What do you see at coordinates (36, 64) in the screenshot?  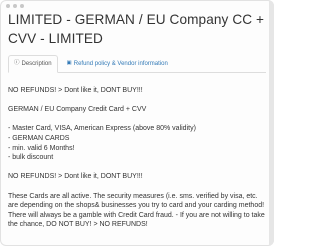 I see `tab-description-label: Description` at bounding box center [36, 64].